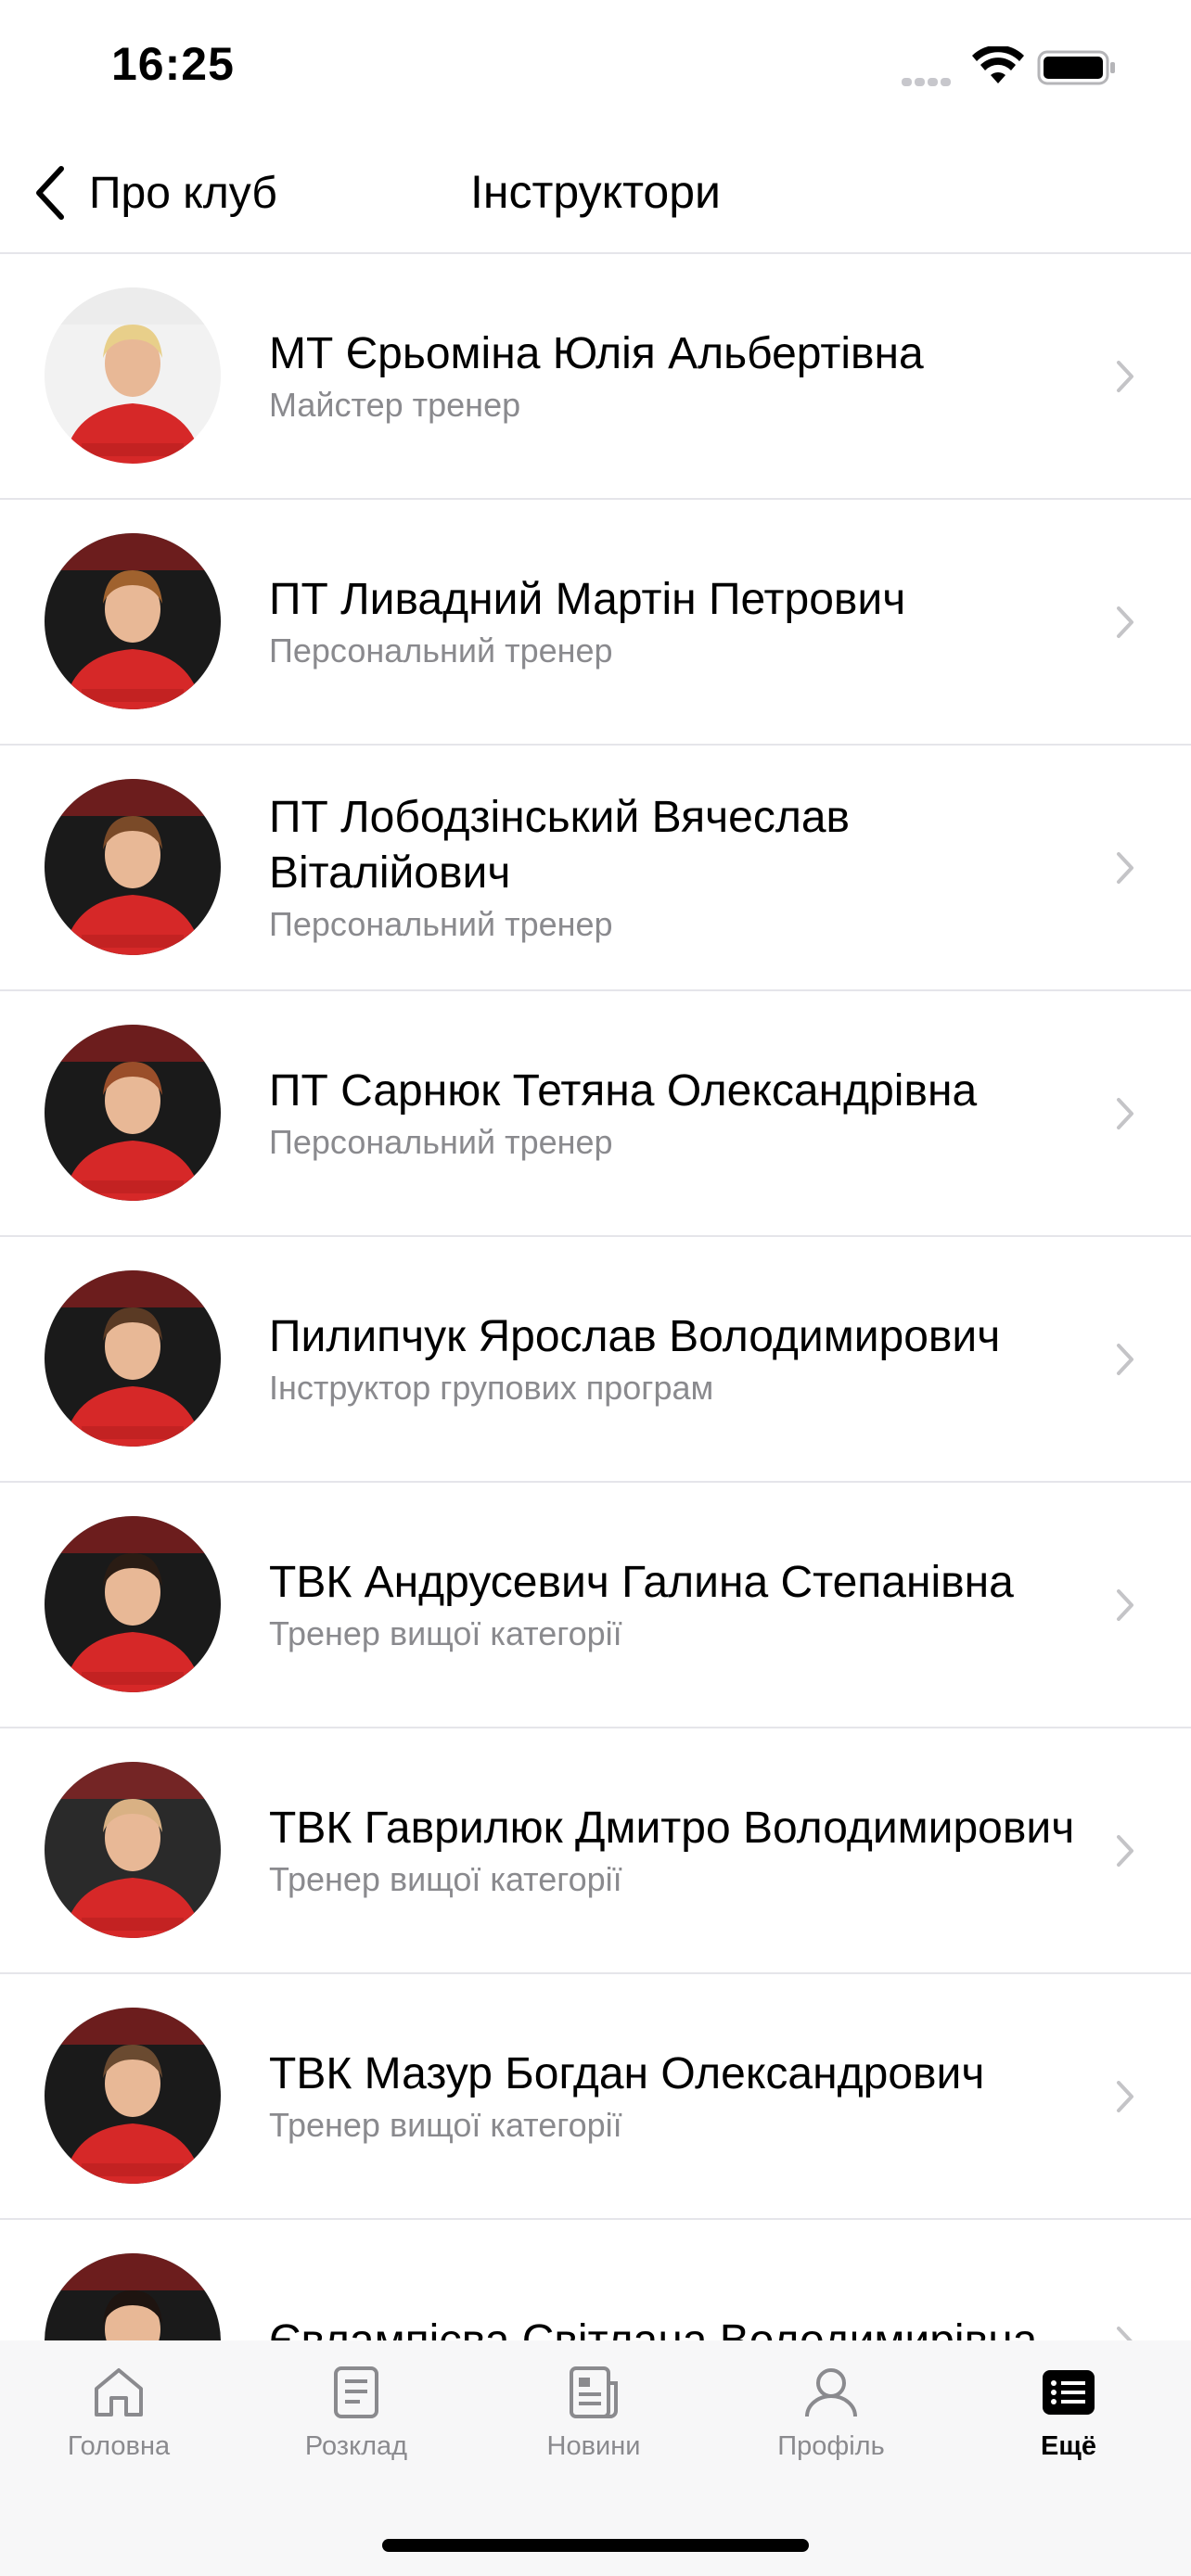 Image resolution: width=1191 pixels, height=2576 pixels. I want to click on tab-label-more: Ещё, so click(1068, 2446).